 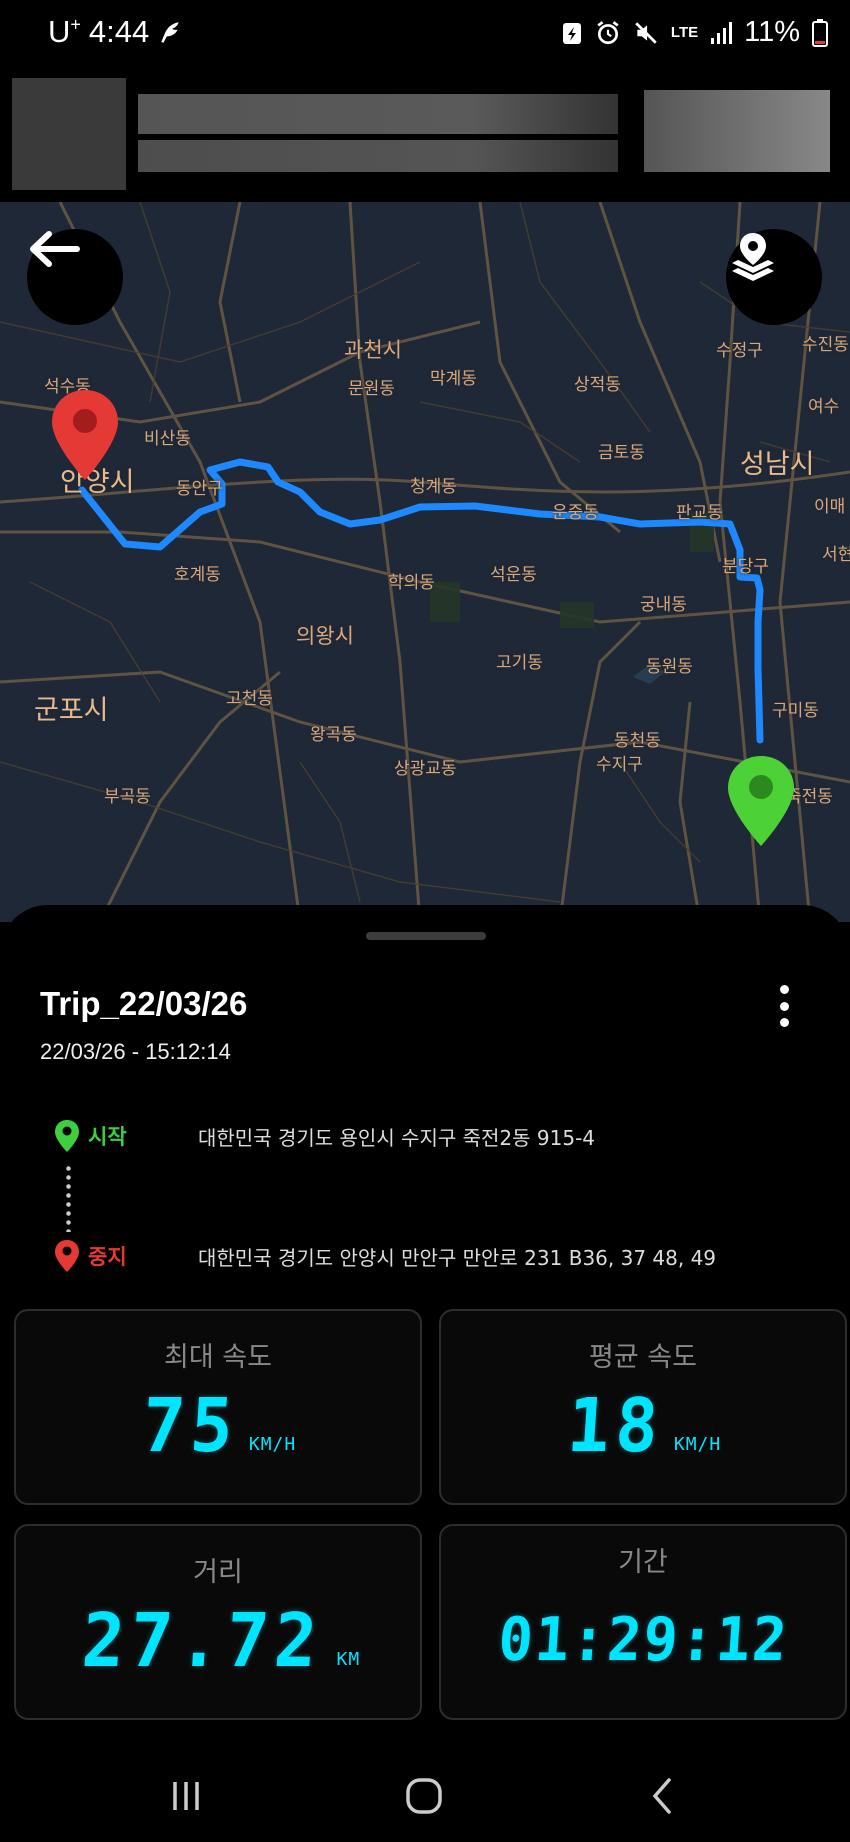 I want to click on feather-icon, so click(x=170, y=32).